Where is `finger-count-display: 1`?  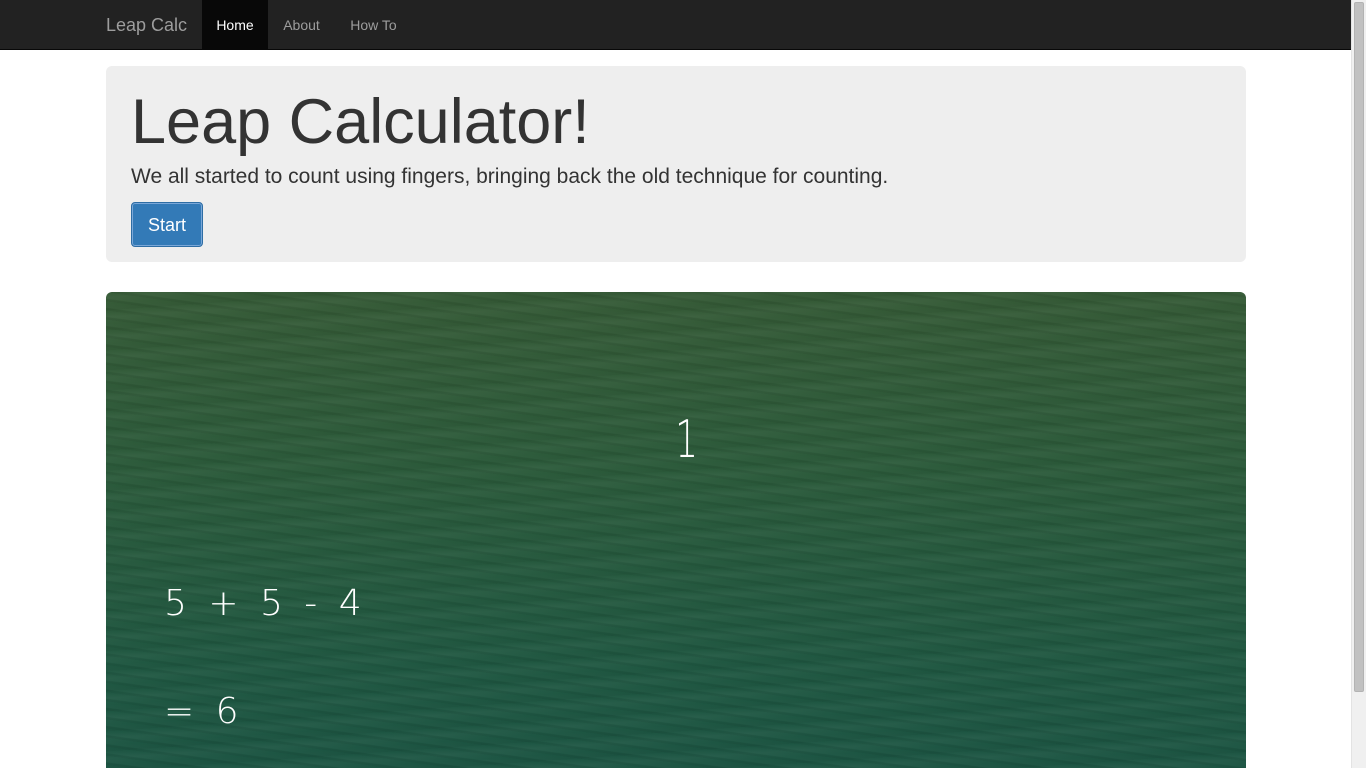 finger-count-display: 1 is located at coordinates (686, 440).